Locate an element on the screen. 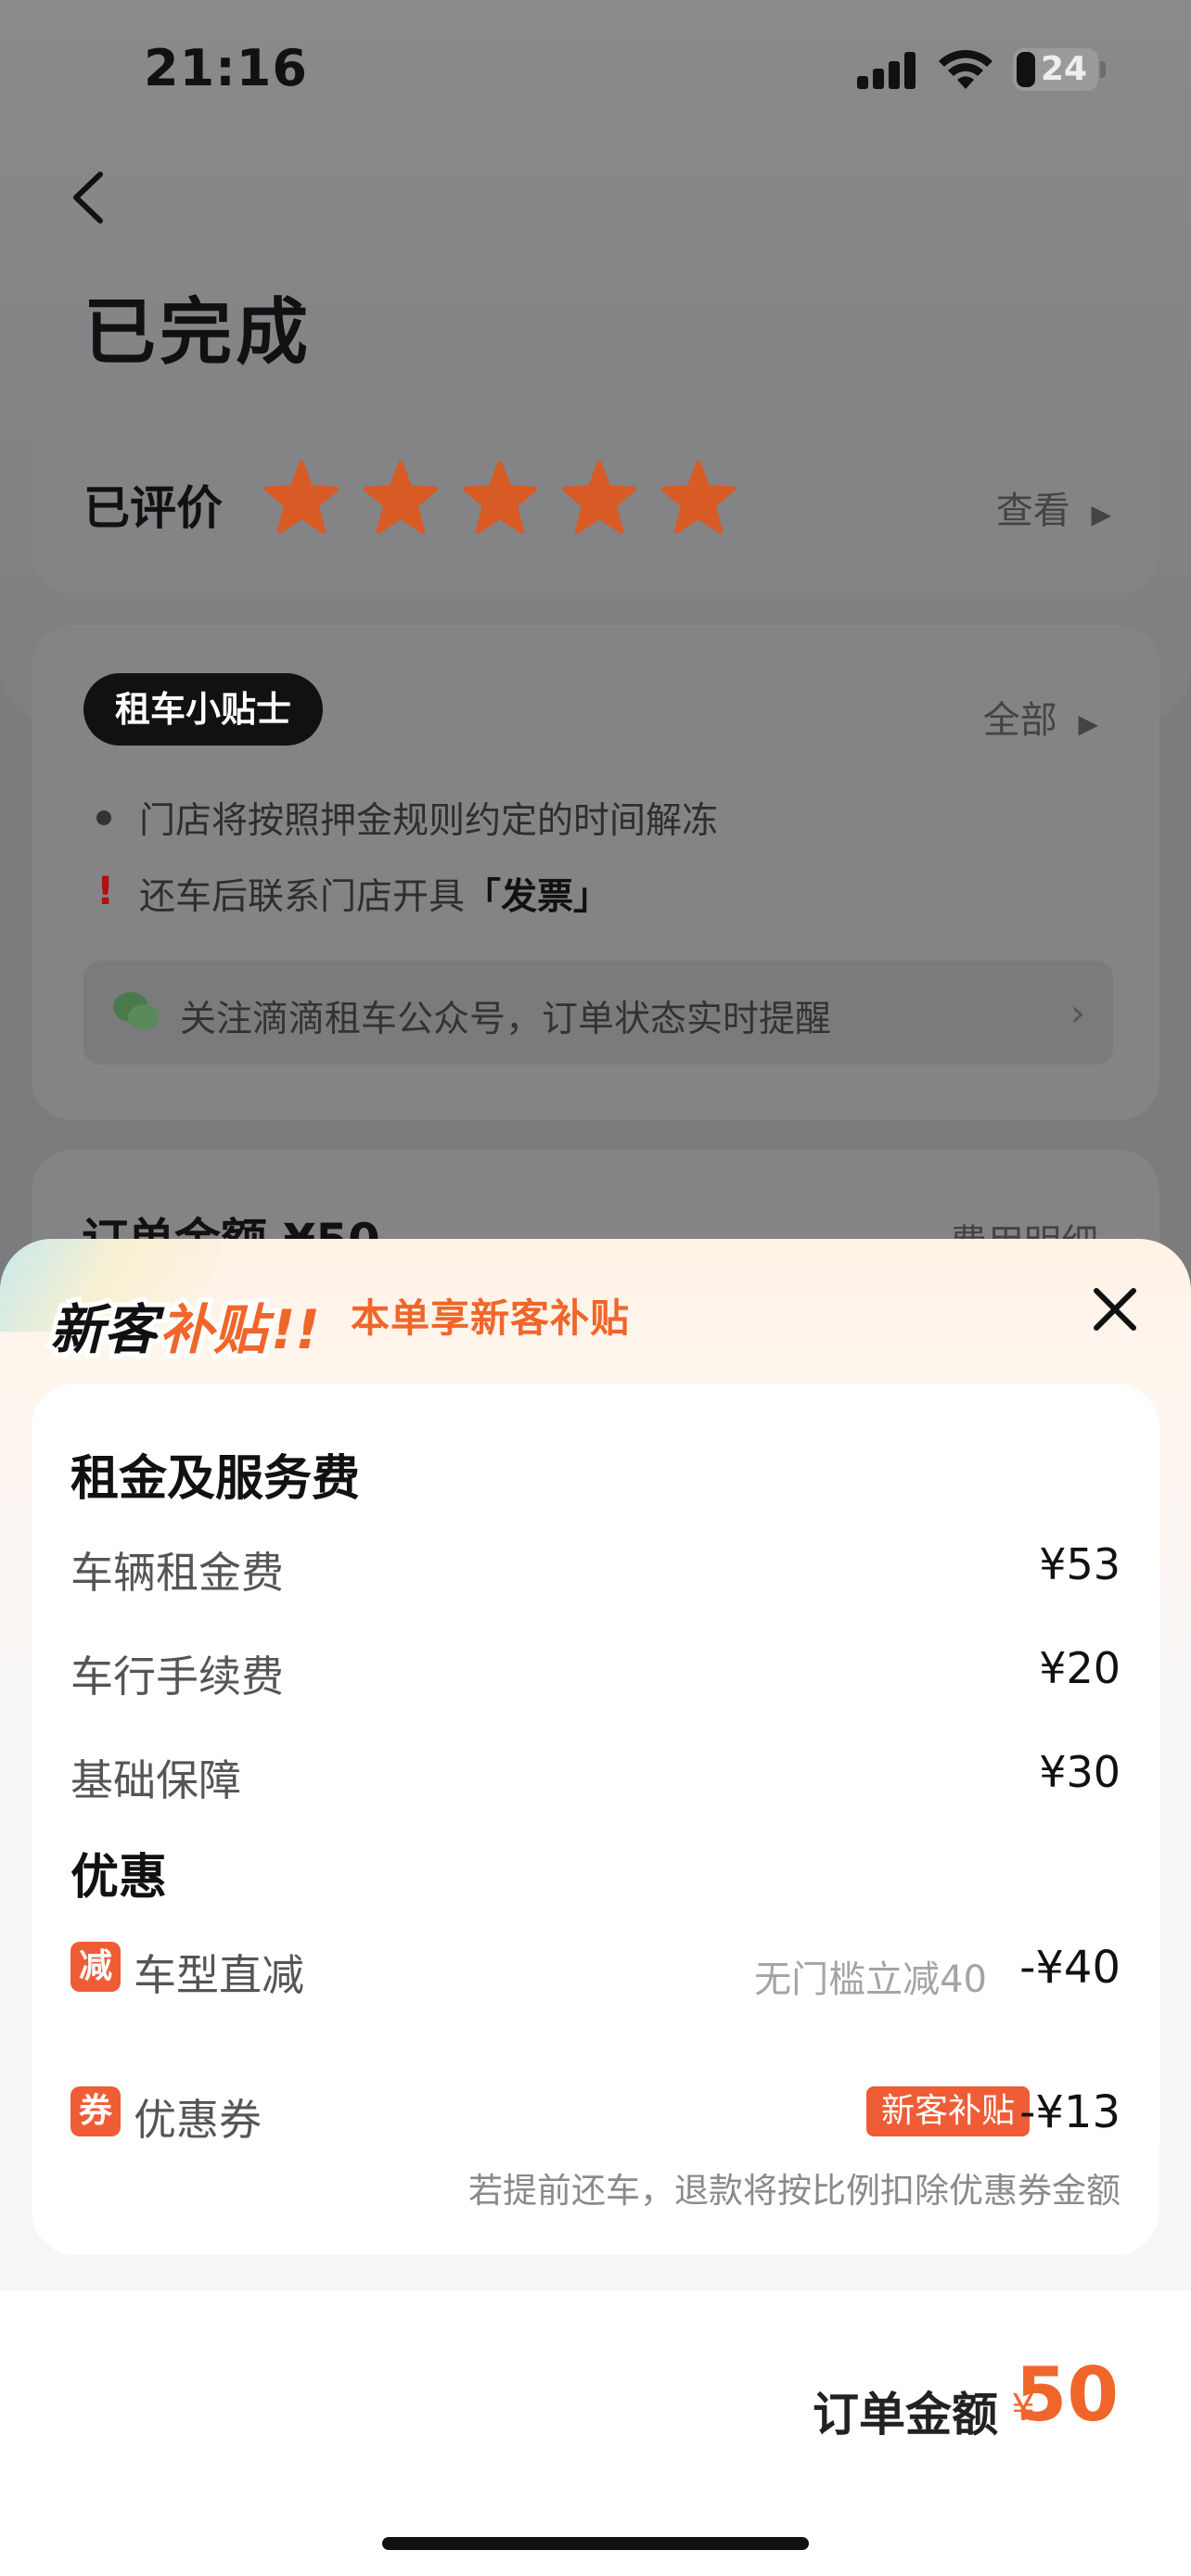 The image size is (1191, 2576). rating-stars is located at coordinates (509, 502).